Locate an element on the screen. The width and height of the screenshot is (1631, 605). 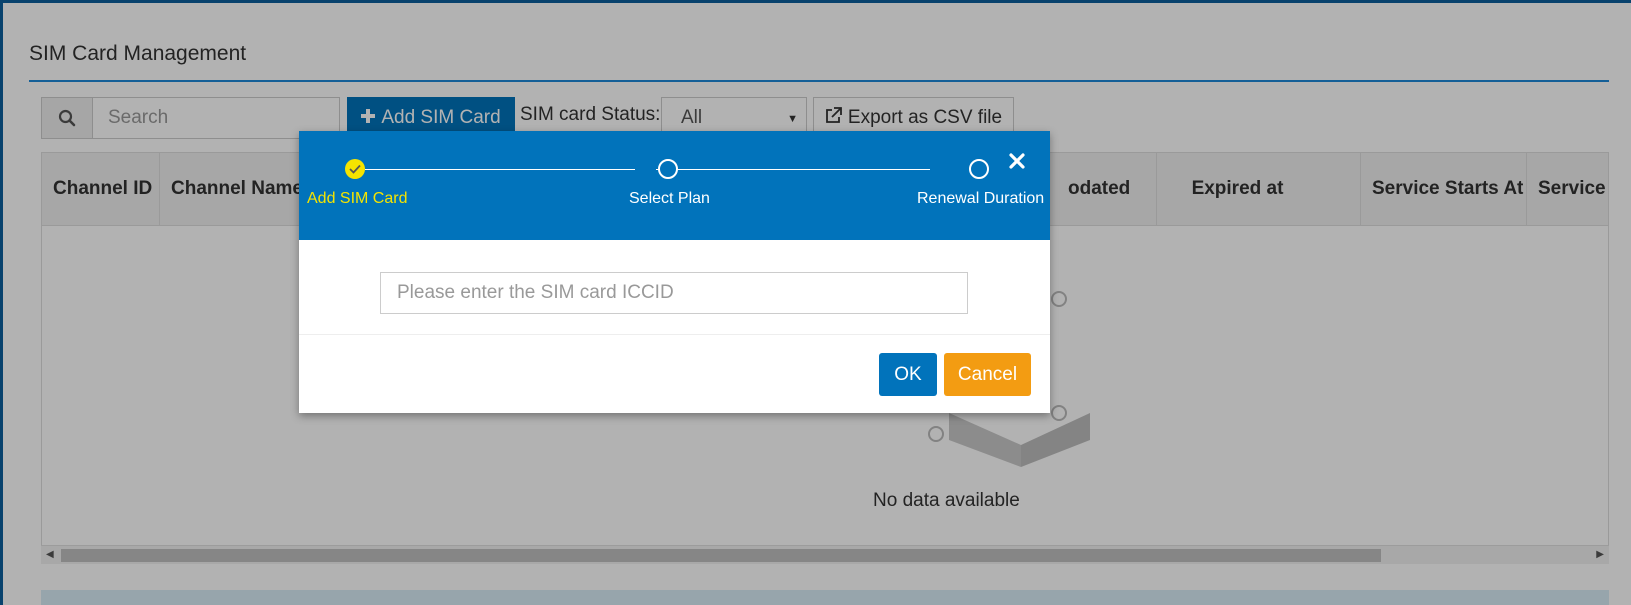
cancel-button: Cancel is located at coordinates (987, 374).